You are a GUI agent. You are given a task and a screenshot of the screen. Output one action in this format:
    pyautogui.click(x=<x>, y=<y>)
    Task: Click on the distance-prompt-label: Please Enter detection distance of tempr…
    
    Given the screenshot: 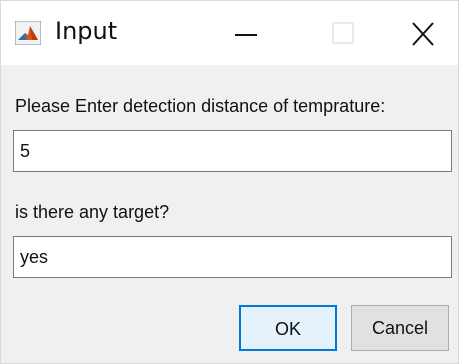 What is the action you would take?
    pyautogui.click(x=200, y=106)
    